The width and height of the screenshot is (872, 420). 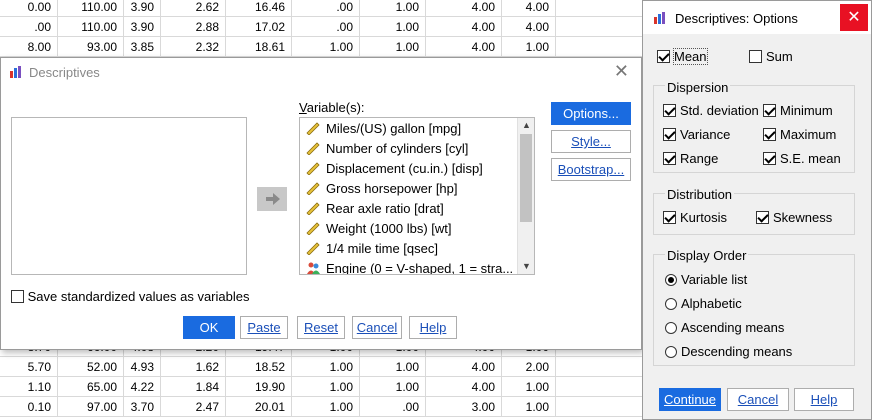 What do you see at coordinates (129, 196) in the screenshot?
I see `source-variable-list` at bounding box center [129, 196].